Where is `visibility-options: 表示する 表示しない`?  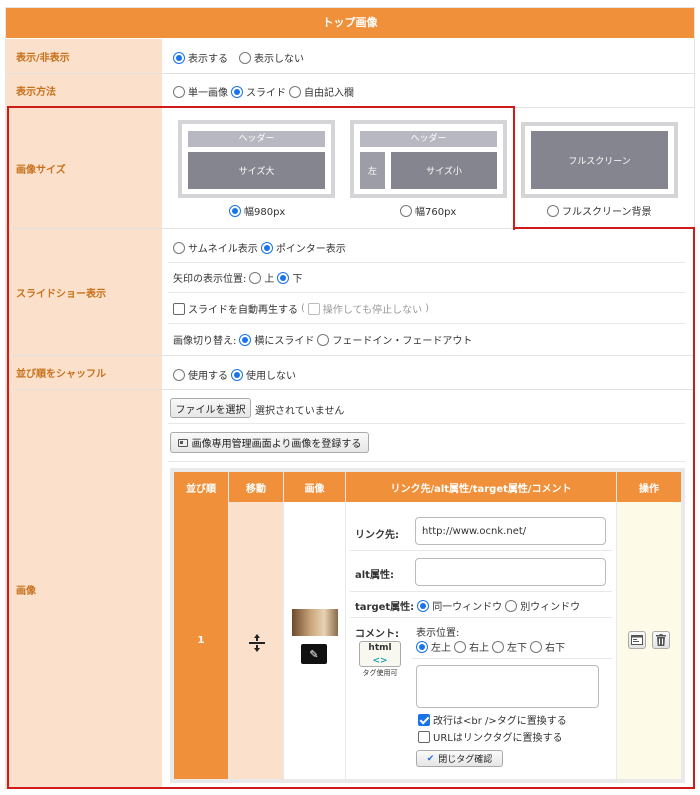
visibility-options: 表示する 表示しない is located at coordinates (238, 57).